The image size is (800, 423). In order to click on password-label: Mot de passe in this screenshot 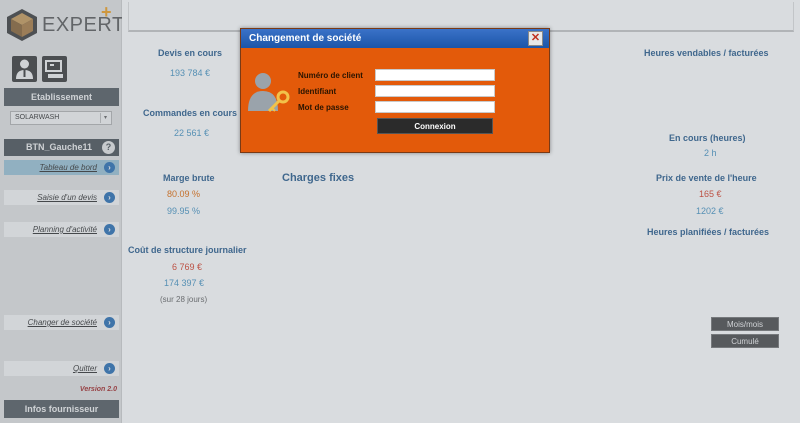, I will do `click(323, 107)`.